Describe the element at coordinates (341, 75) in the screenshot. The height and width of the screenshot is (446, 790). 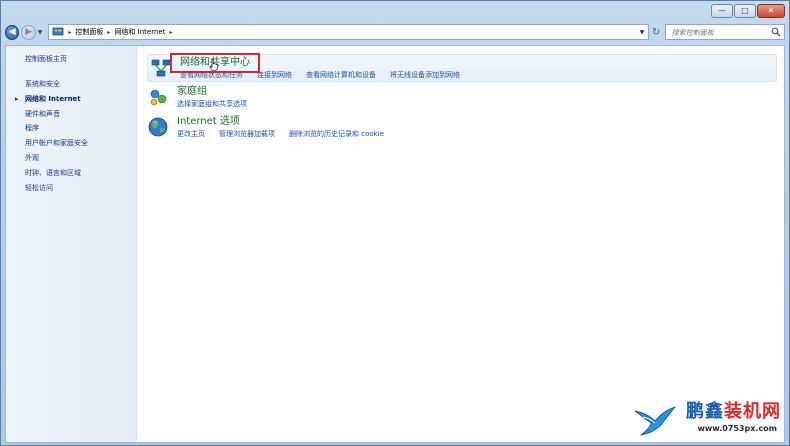
I see `link-view-network-computers: 查看网络计算机和设备` at that location.